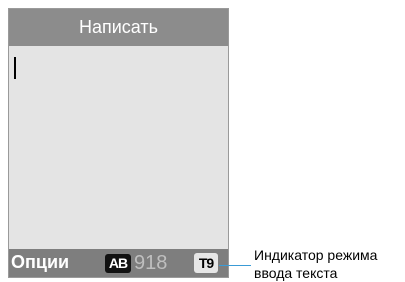 This screenshot has height=282, width=405. What do you see at coordinates (235, 265) in the screenshot?
I see `callout-line` at bounding box center [235, 265].